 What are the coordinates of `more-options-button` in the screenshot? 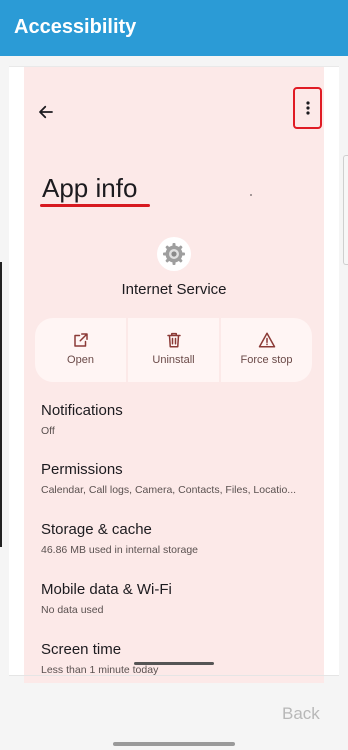 It's located at (307, 108).